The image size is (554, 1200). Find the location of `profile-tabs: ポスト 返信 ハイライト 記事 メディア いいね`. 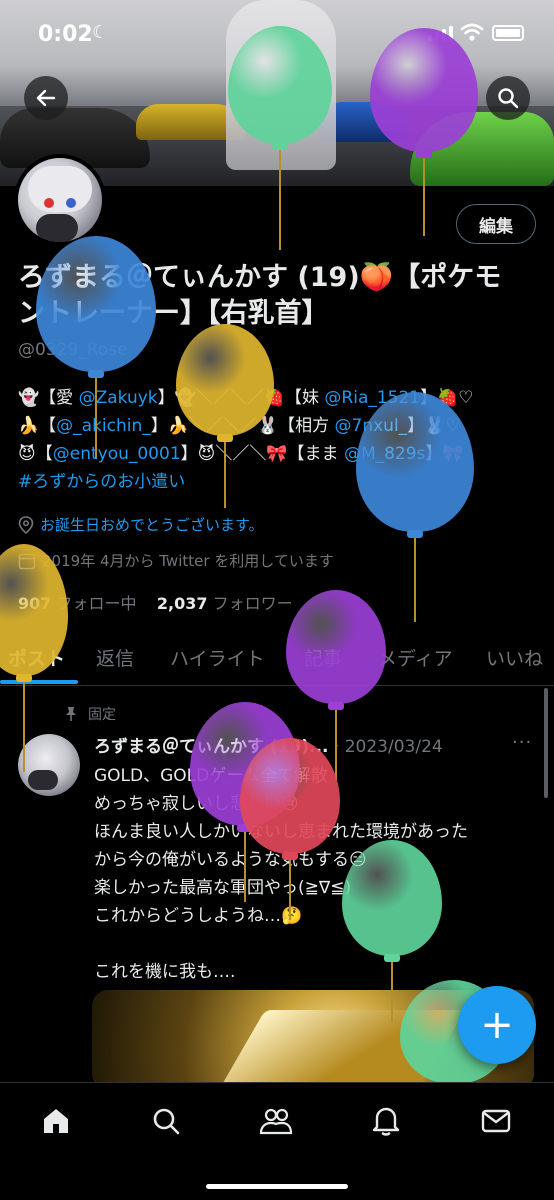

profile-tabs: ポスト 返信 ハイライト 記事 メディア いいね is located at coordinates (277, 661).